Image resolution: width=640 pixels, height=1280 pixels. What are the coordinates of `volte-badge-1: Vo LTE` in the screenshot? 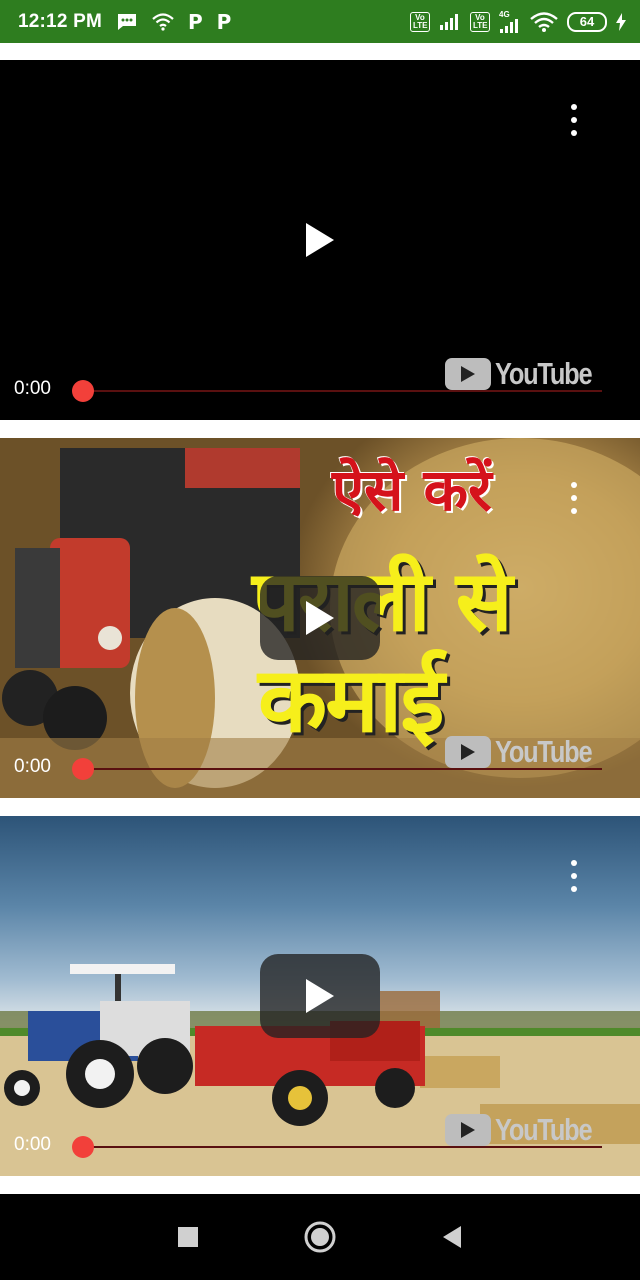 It's located at (420, 21).